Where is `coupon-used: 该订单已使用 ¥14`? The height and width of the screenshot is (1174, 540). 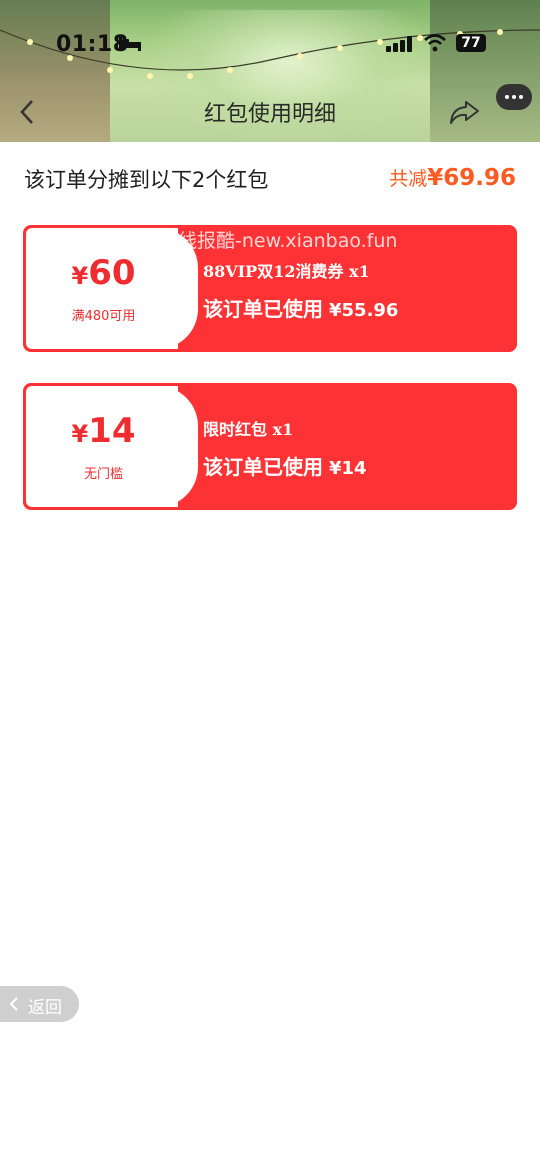
coupon-used: 该订单已使用 ¥14 is located at coordinates (285, 465).